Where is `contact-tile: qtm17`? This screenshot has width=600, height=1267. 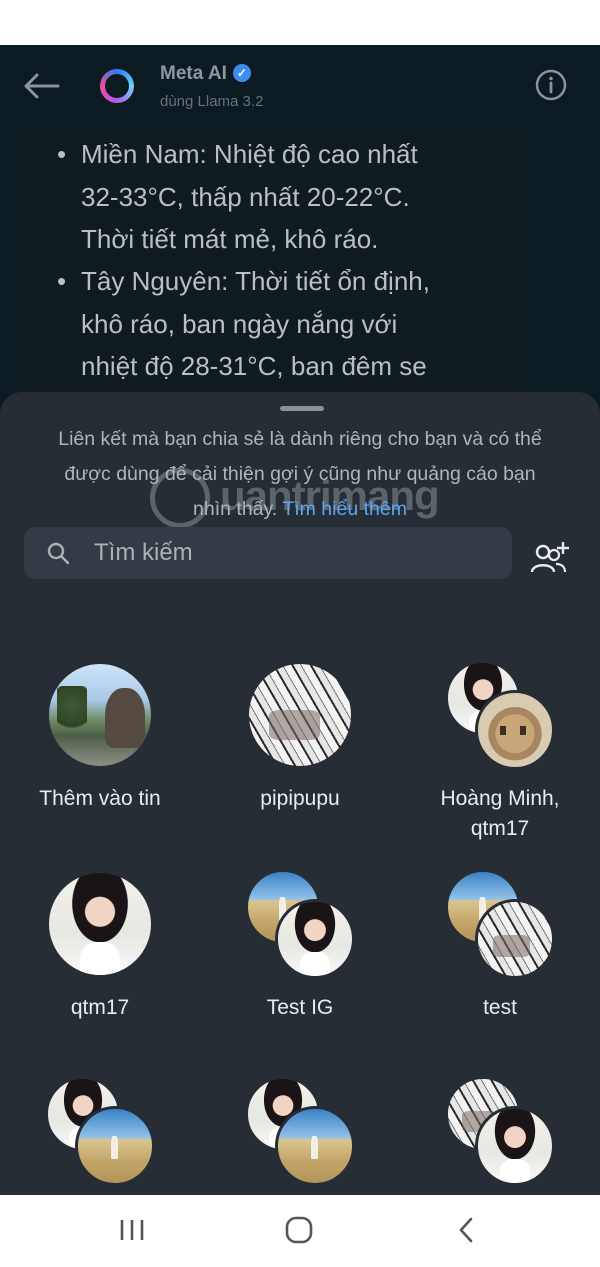 contact-tile: qtm17 is located at coordinates (100, 946).